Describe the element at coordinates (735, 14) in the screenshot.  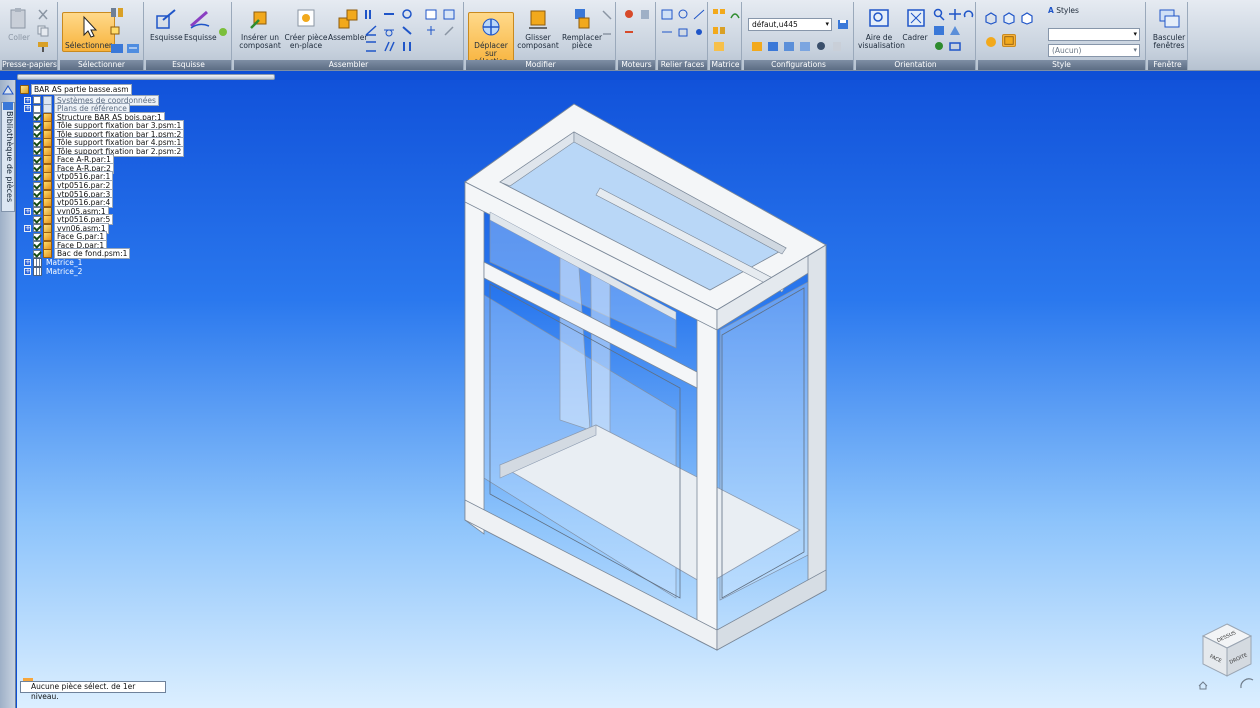
I see `pattern-extra-icon` at that location.